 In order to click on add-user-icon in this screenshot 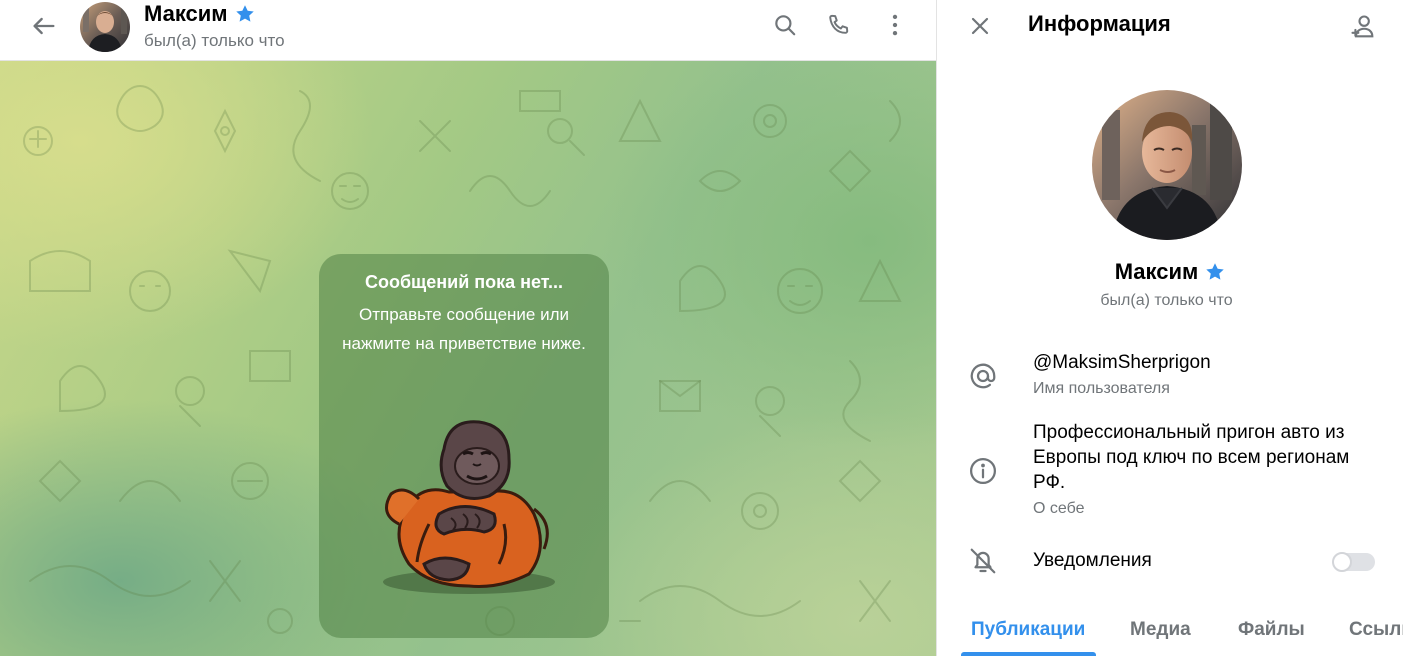, I will do `click(1362, 26)`.